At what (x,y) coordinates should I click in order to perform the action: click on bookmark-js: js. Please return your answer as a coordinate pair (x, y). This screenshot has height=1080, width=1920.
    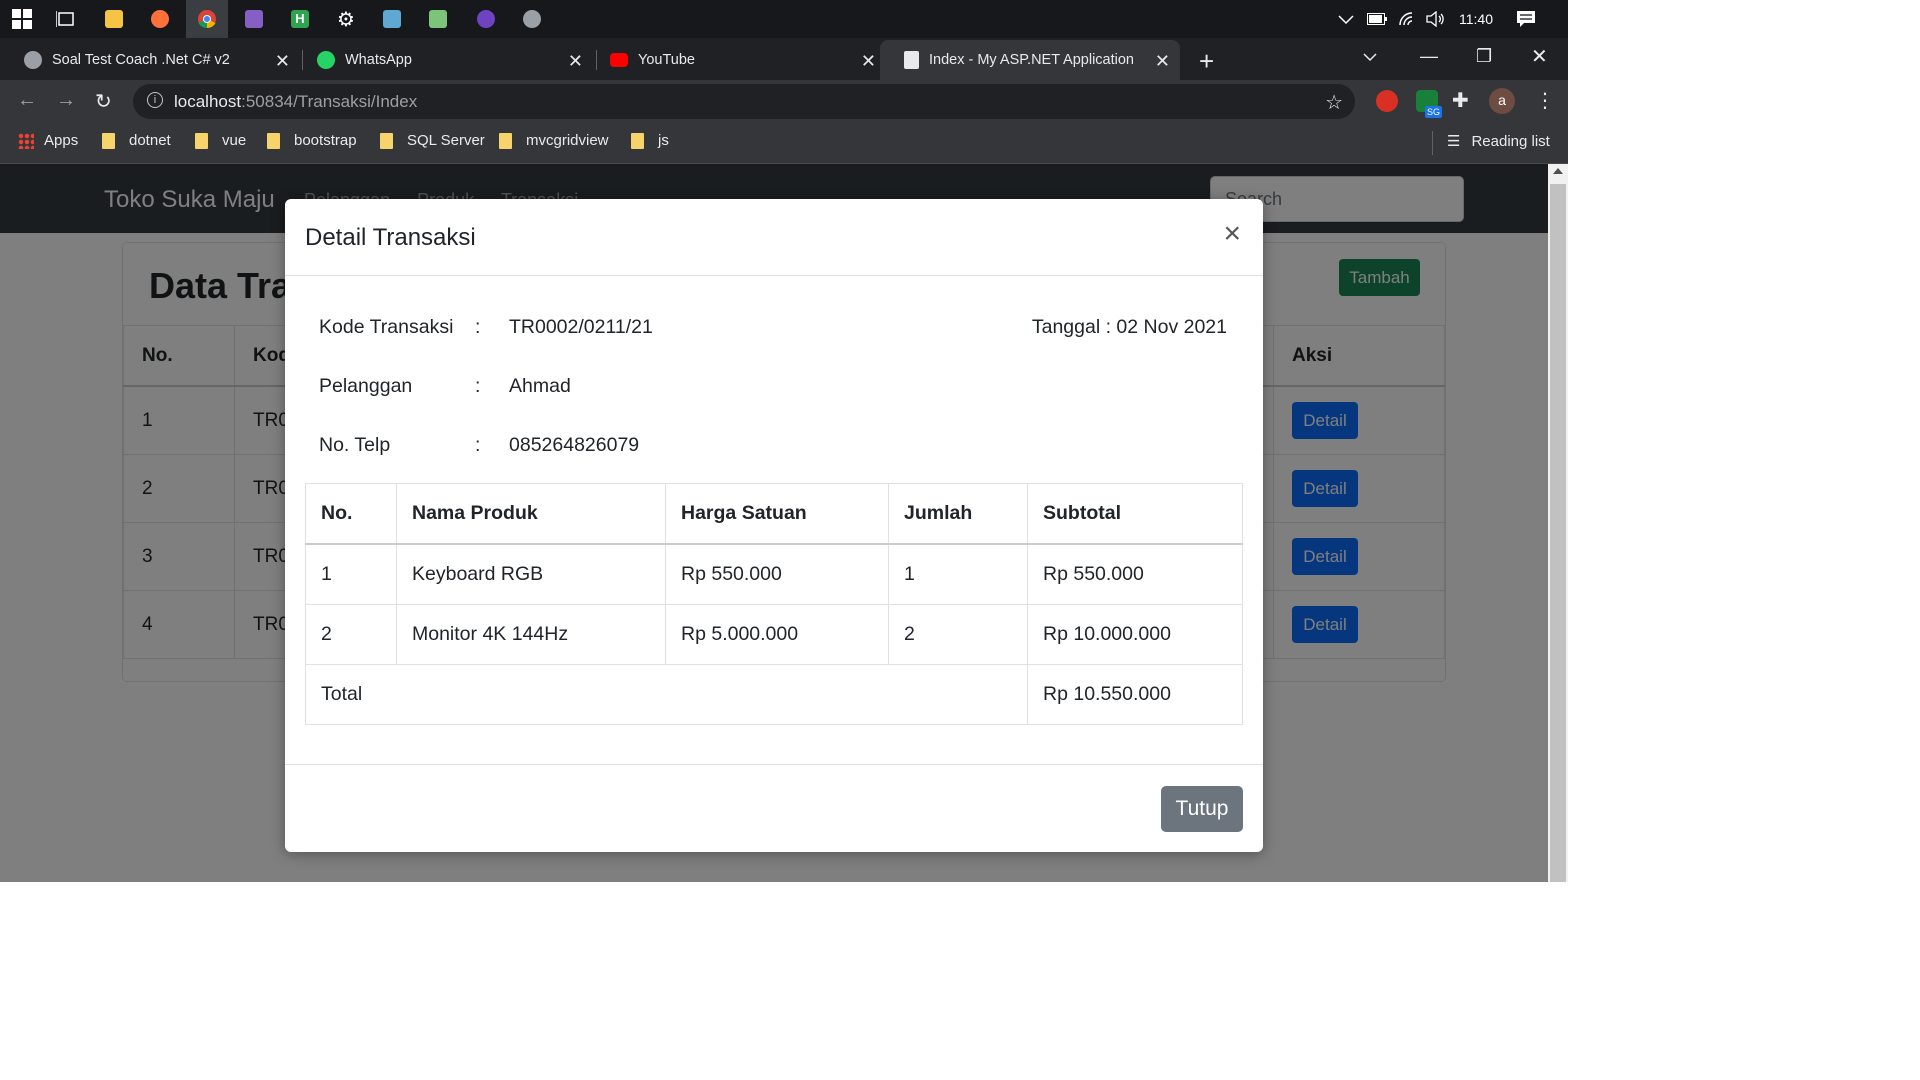
    Looking at the image, I should click on (650, 140).